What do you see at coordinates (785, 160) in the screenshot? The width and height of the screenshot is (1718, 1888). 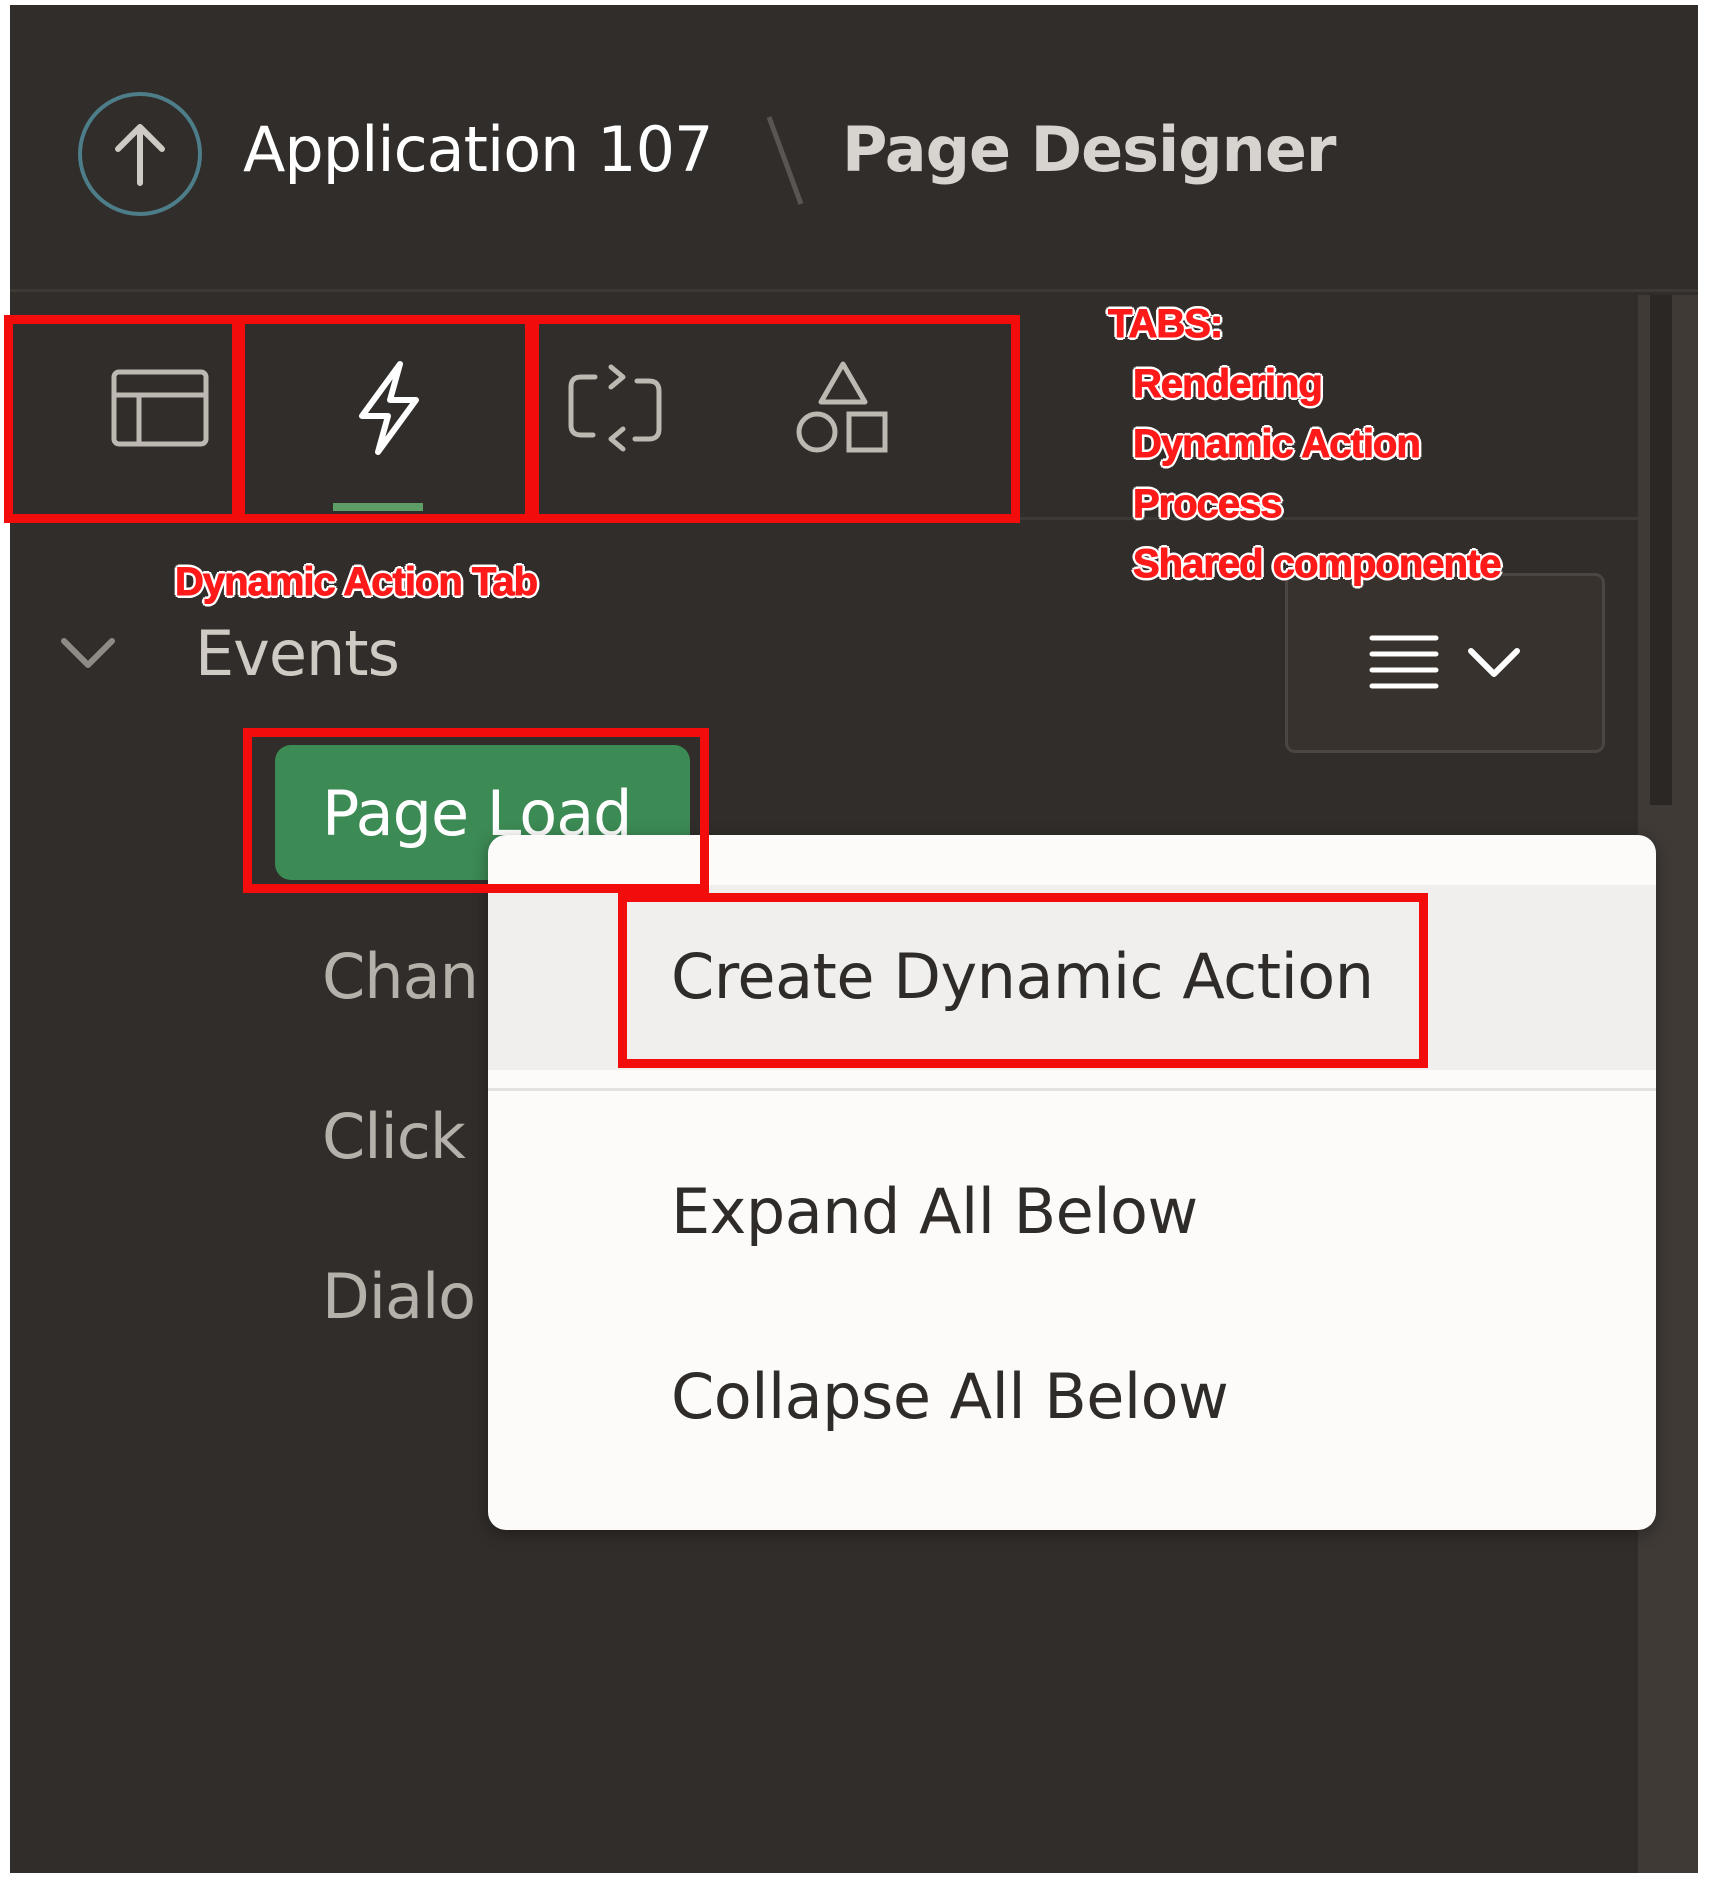 I see `breadcrumb-separator` at bounding box center [785, 160].